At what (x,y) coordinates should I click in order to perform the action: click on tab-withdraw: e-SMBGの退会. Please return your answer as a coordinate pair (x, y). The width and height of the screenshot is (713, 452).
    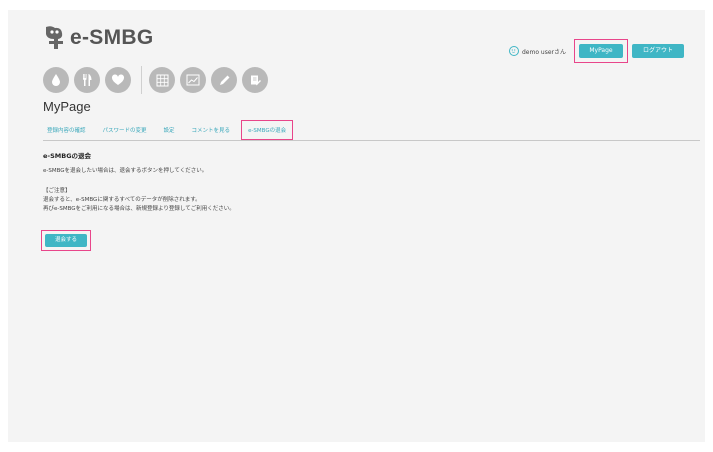
    Looking at the image, I should click on (267, 130).